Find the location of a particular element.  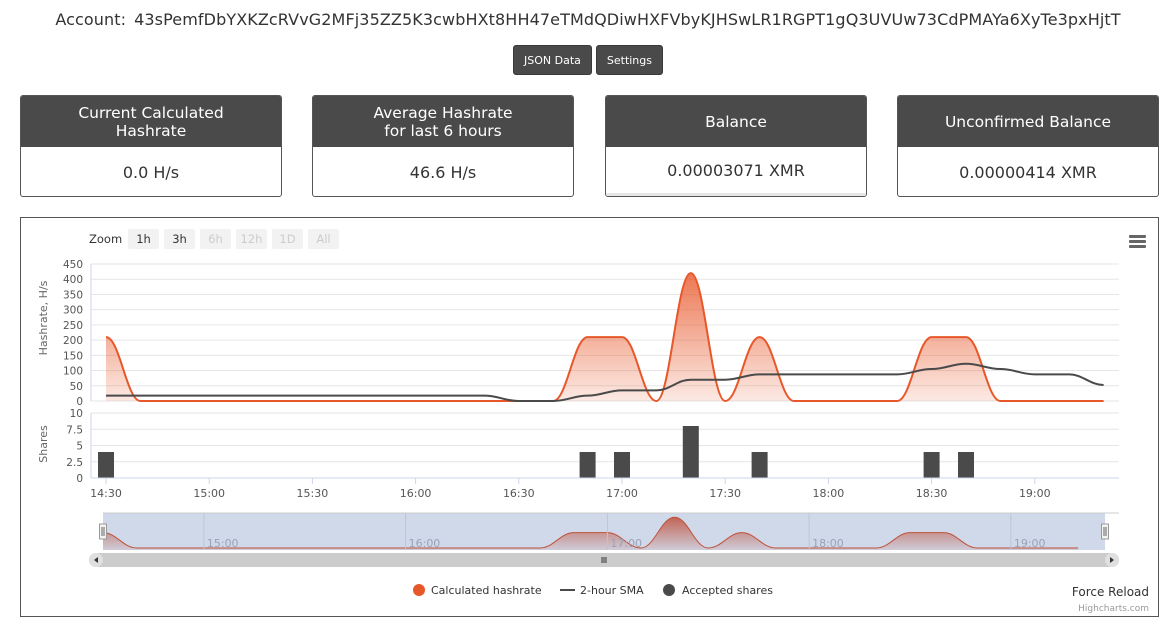

navigator-handle-right is located at coordinates (1105, 531).